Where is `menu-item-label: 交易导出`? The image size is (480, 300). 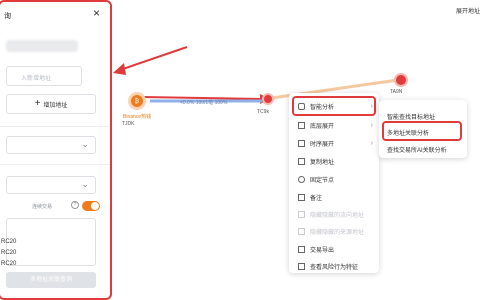
menu-item-label: 交易导出 is located at coordinates (322, 250).